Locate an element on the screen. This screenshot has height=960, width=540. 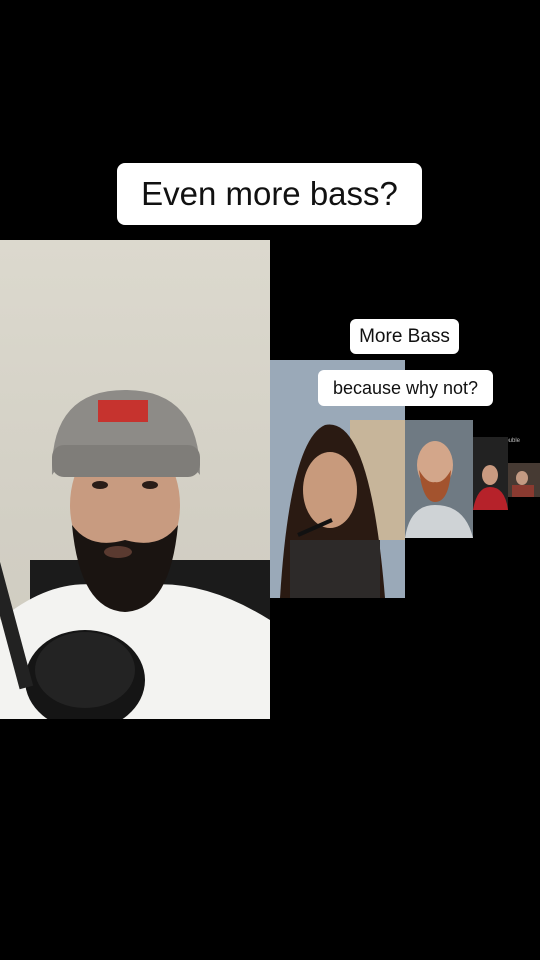
video-frame-small-person is located at coordinates (524, 480).